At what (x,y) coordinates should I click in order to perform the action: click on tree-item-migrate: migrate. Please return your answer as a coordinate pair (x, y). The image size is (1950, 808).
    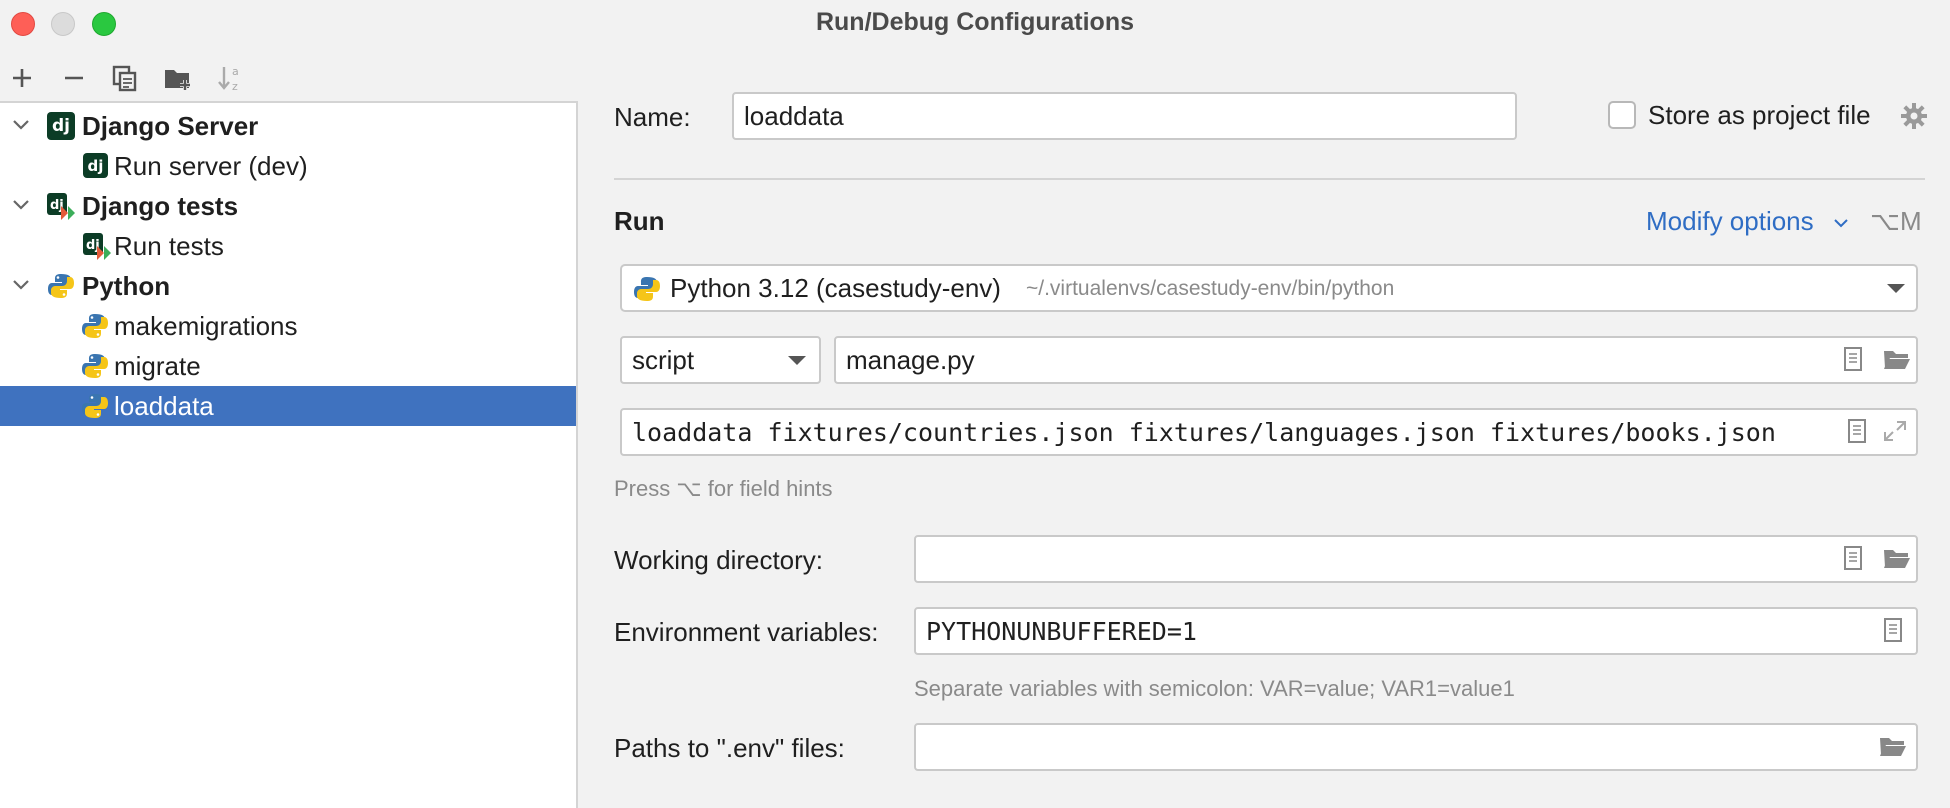
    Looking at the image, I should click on (288, 366).